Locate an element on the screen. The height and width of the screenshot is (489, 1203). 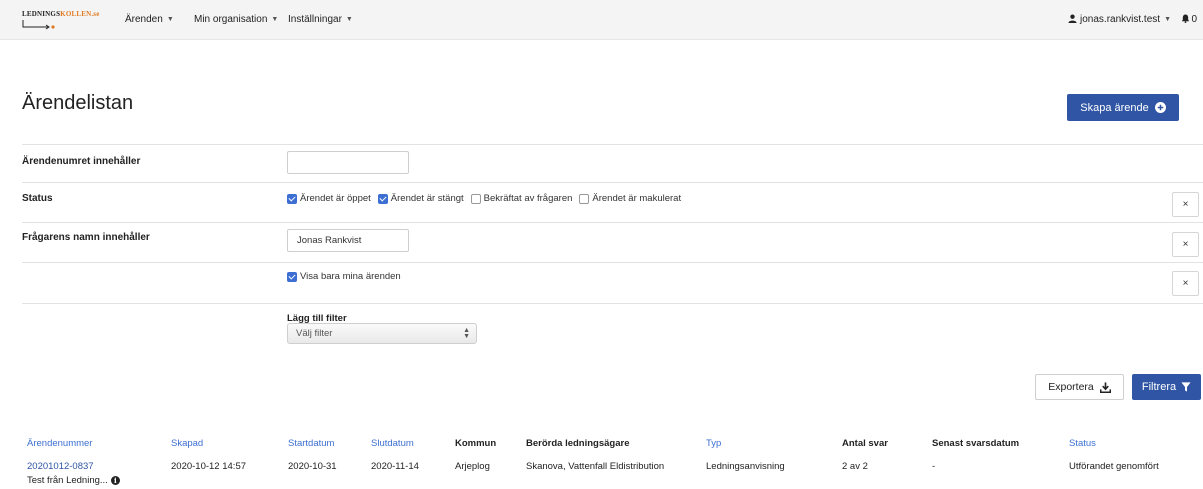
mine-only-option: Visa bara mina ärenden is located at coordinates (344, 276).